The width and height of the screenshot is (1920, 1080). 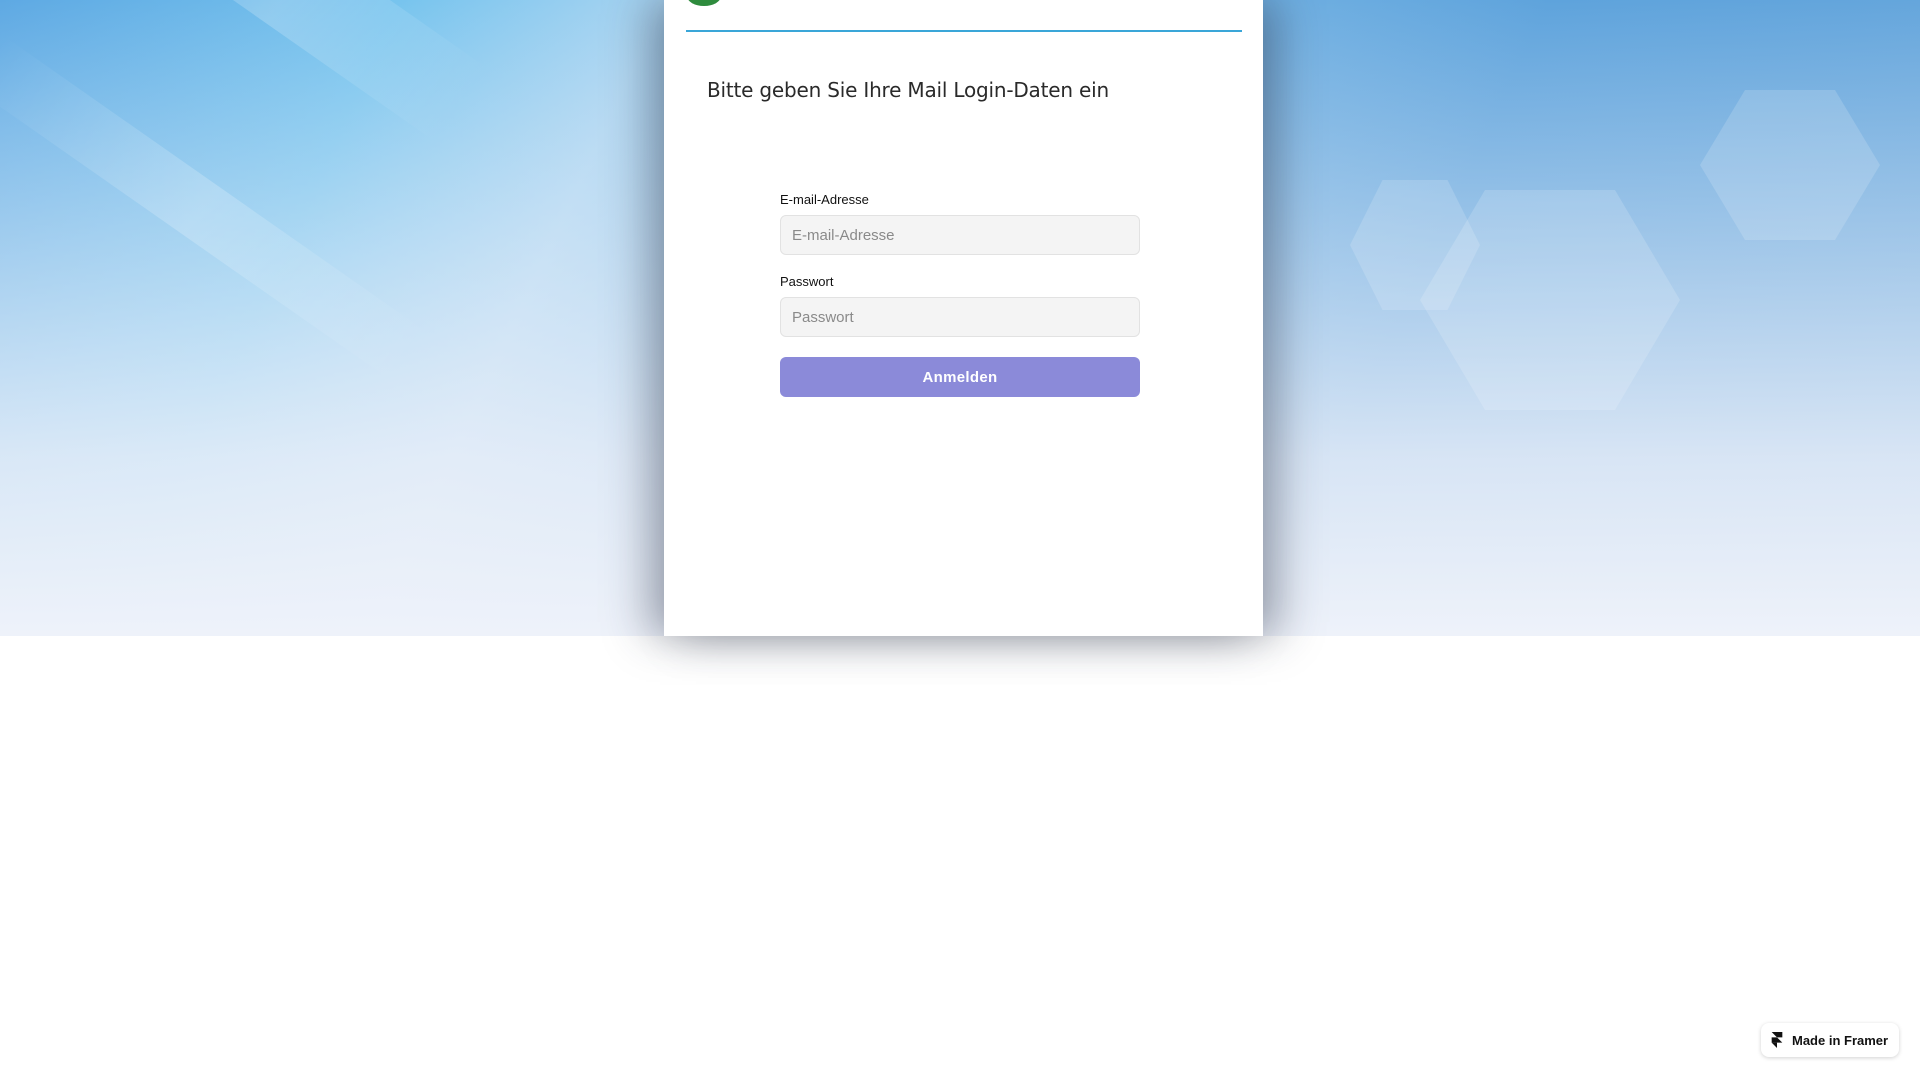 What do you see at coordinates (960, 294) in the screenshot?
I see `login-form: E-mail-Adresse Passwort Anmelden` at bounding box center [960, 294].